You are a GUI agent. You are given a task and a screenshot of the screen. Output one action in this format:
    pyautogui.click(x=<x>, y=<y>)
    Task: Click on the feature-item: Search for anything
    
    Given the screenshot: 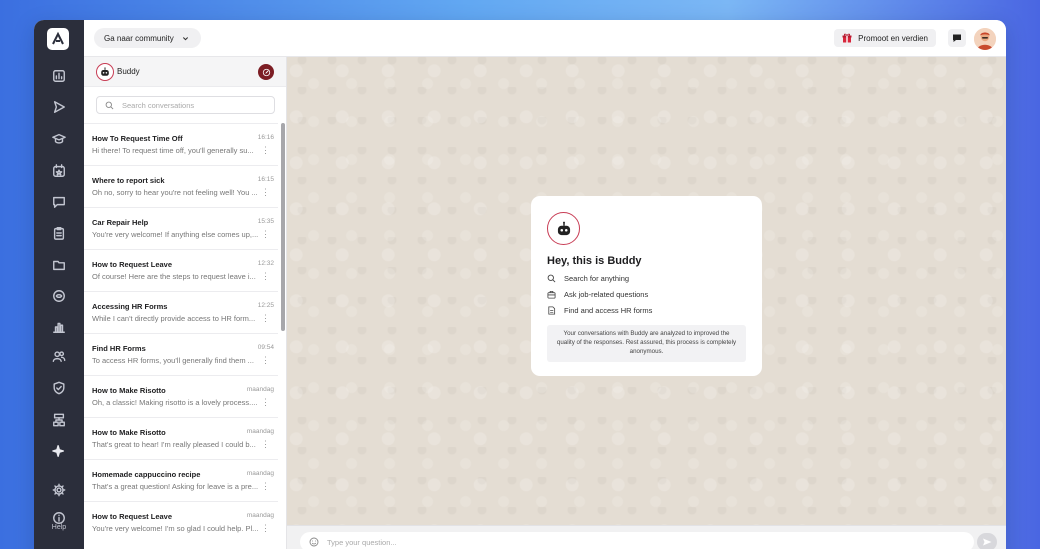 What is the action you would take?
    pyautogui.click(x=646, y=278)
    